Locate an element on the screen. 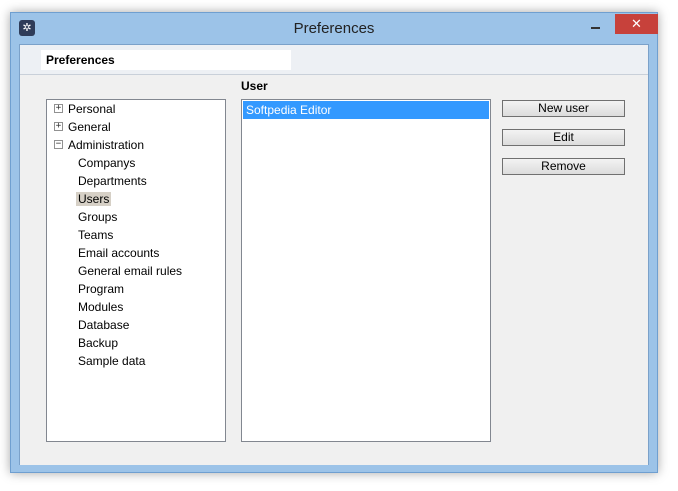 The width and height of the screenshot is (678, 491). tree-item-departments: Departments is located at coordinates (112, 181).